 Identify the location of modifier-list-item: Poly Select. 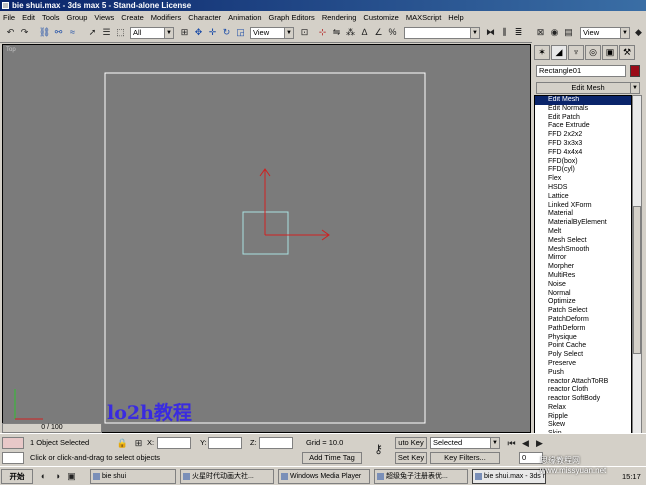
(583, 355).